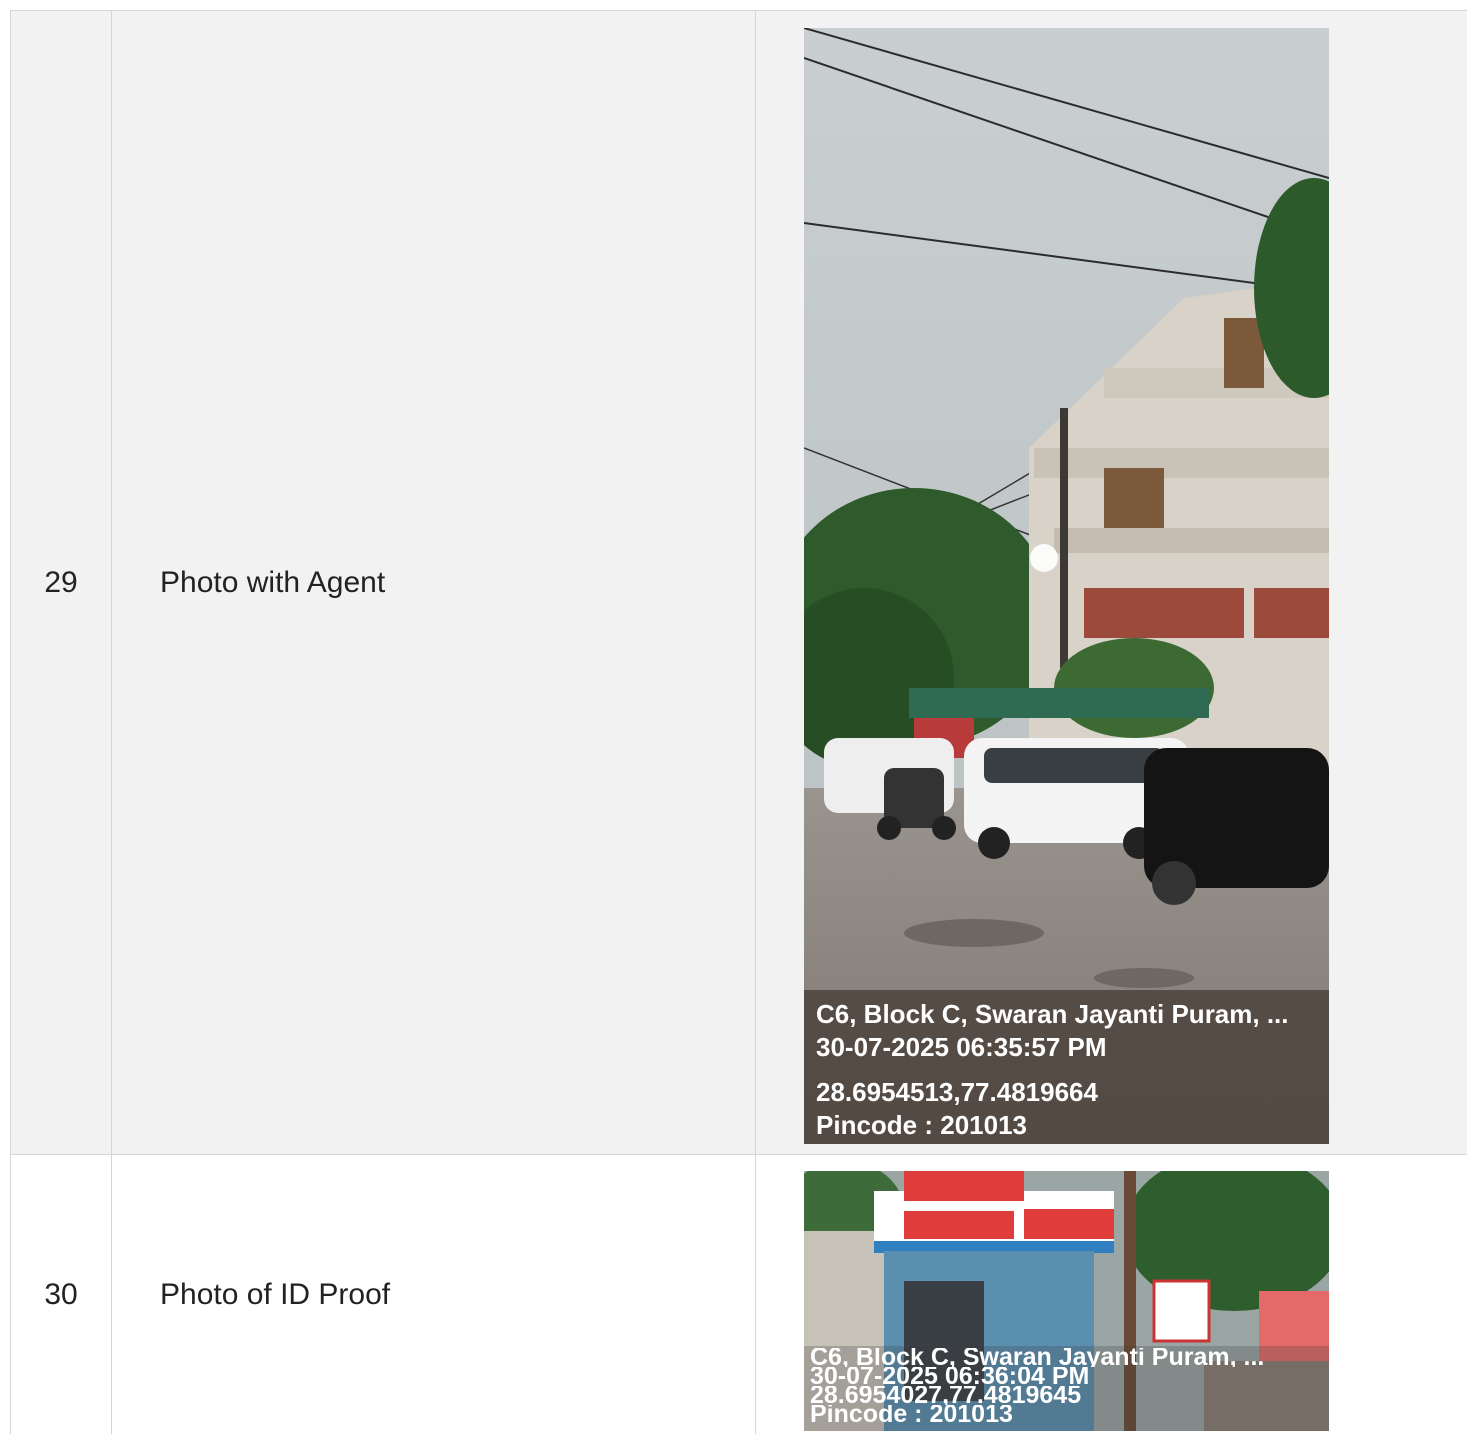 The height and width of the screenshot is (1434, 1467). What do you see at coordinates (957, 1092) in the screenshot?
I see `stamp-coordinates: 28.6954513,77.4819664` at bounding box center [957, 1092].